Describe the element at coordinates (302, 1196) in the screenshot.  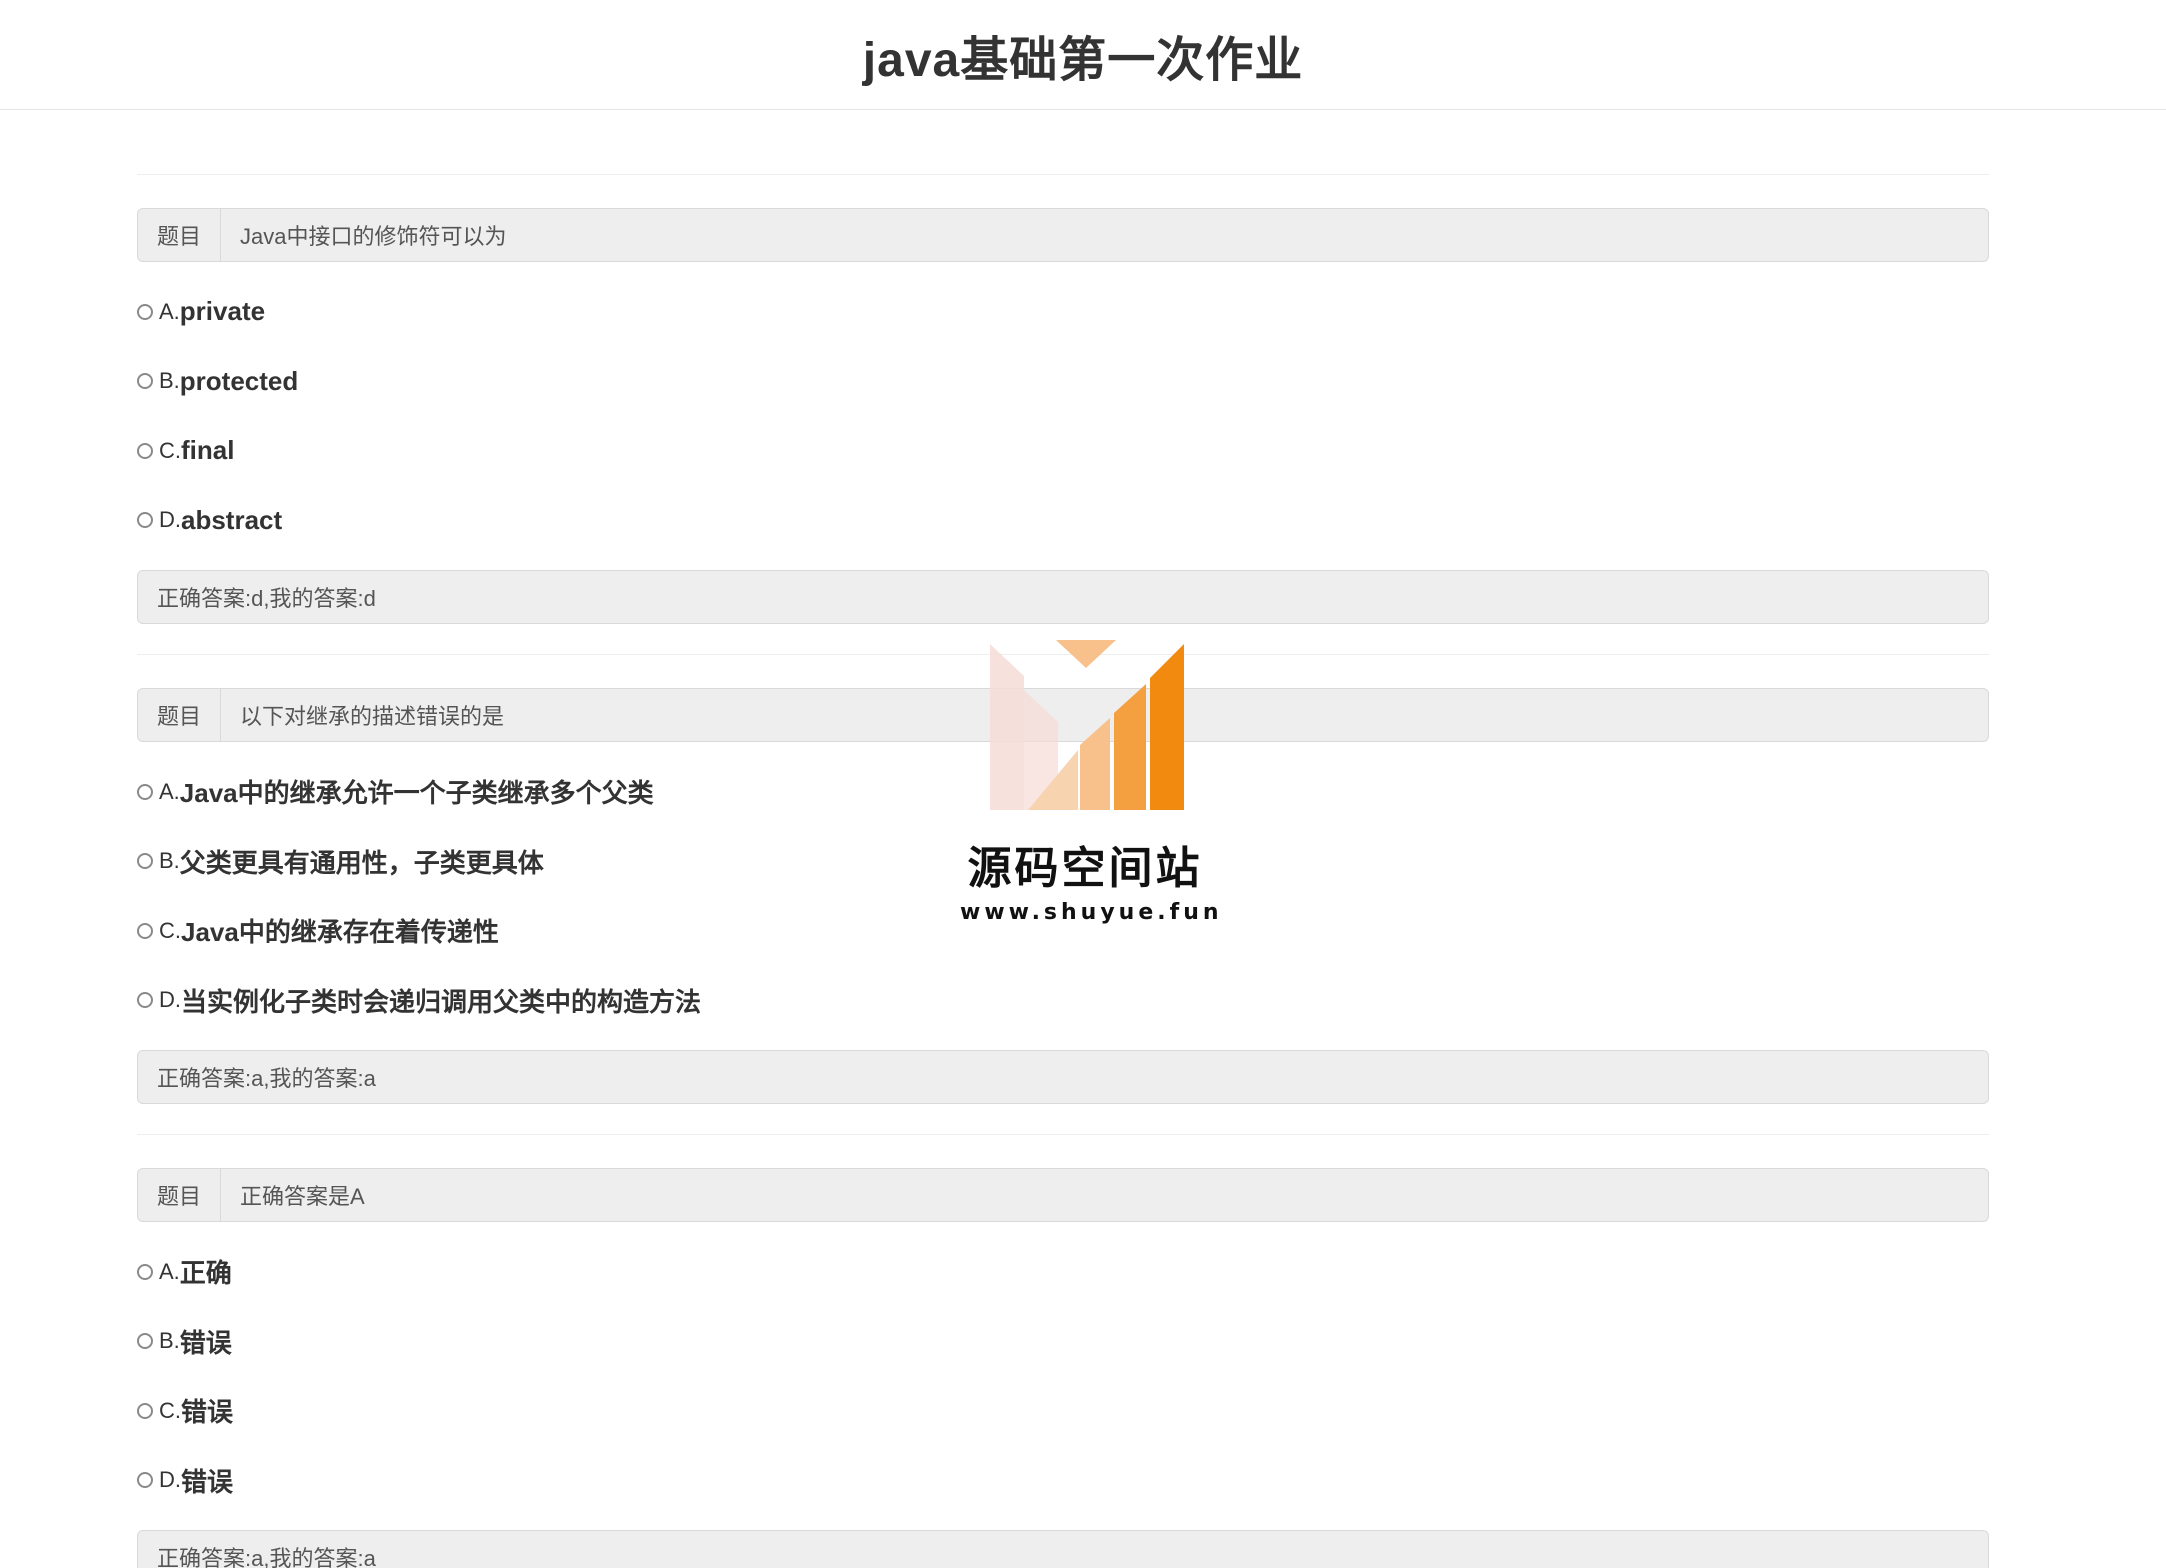
I see `question-text: 正确答案是A` at that location.